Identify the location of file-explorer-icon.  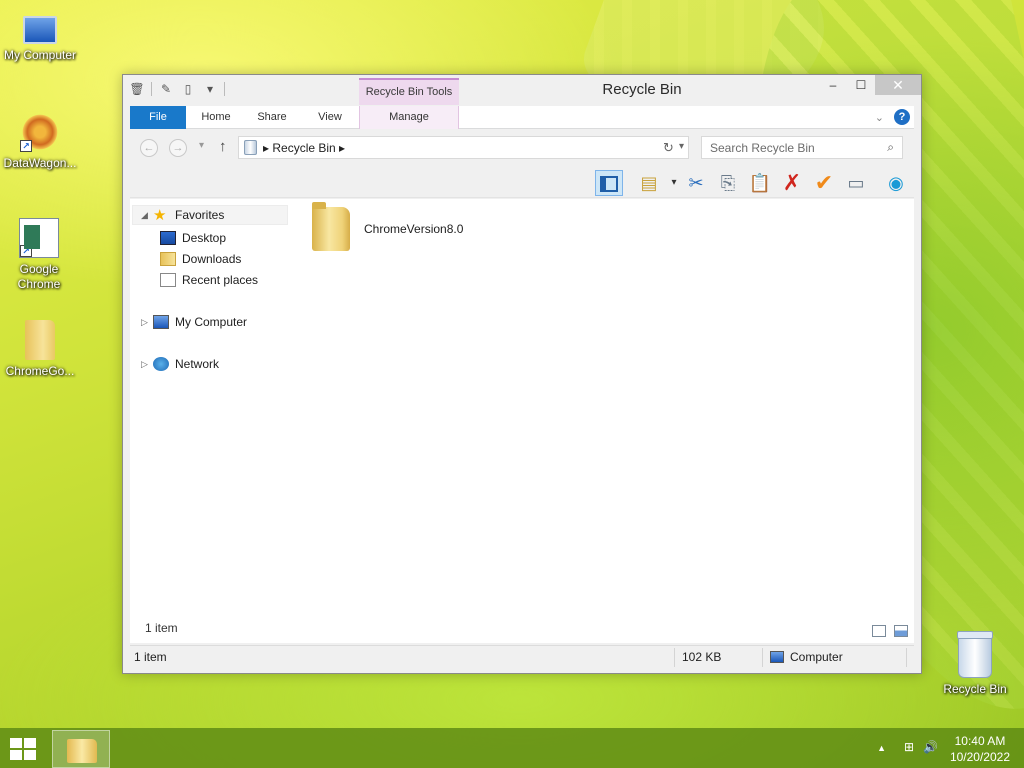
(82, 751).